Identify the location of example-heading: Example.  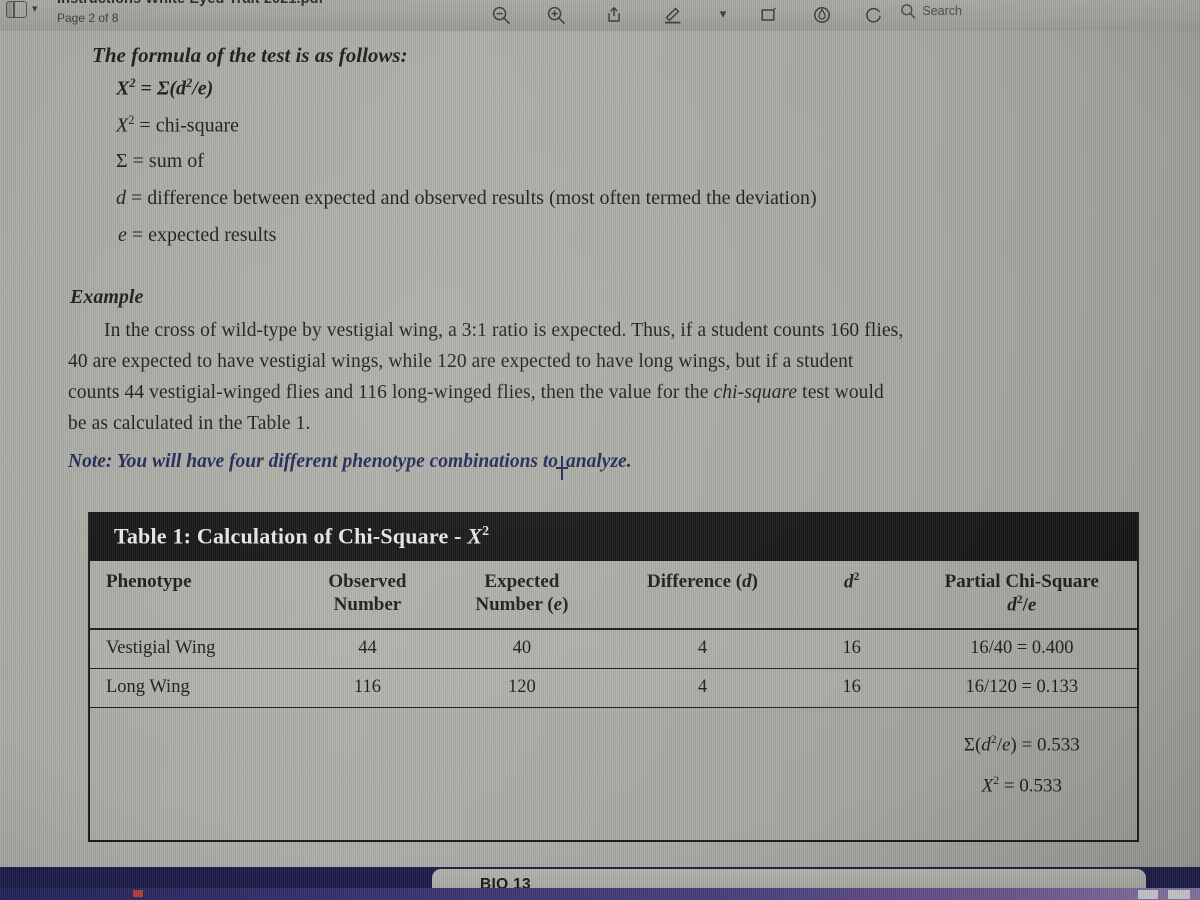
(107, 297).